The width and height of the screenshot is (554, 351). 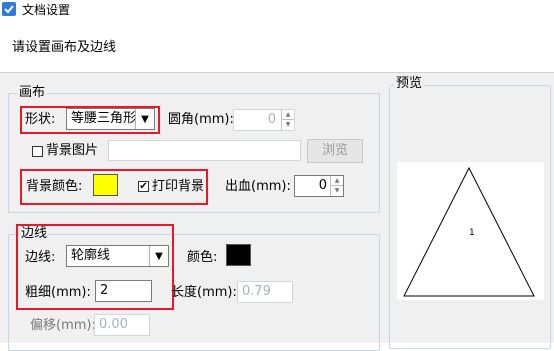 I want to click on bg-image-path-input, so click(x=204, y=150).